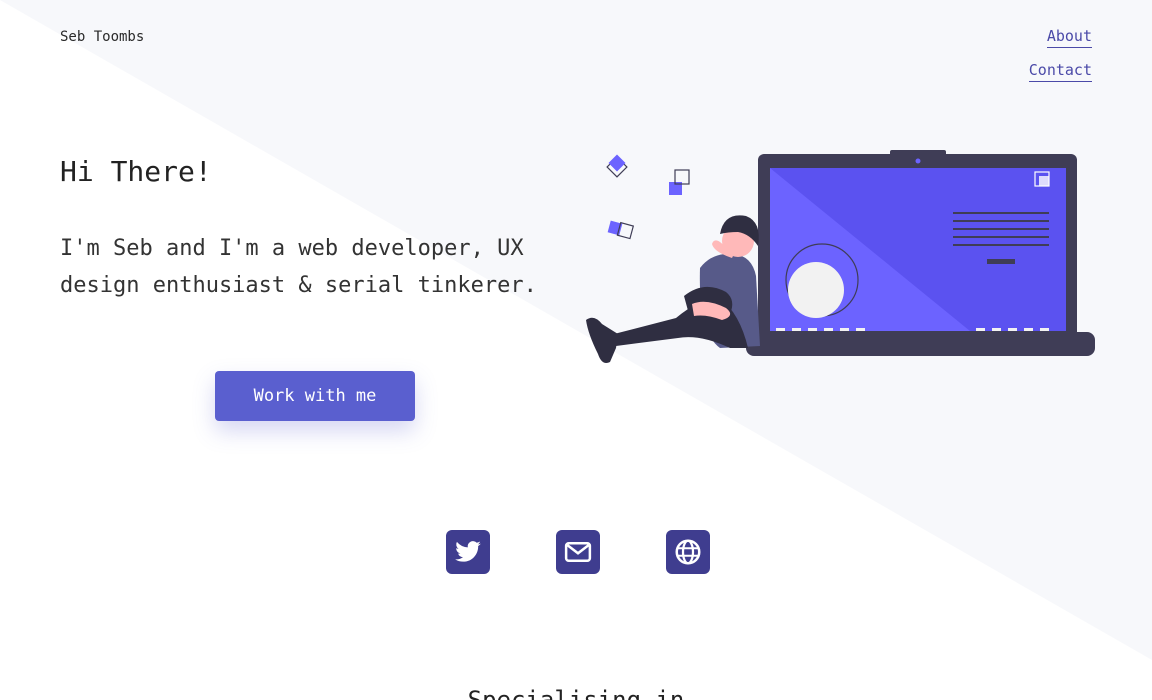 This screenshot has width=1152, height=700. What do you see at coordinates (136, 171) in the screenshot?
I see `hero-title: Hi There!` at bounding box center [136, 171].